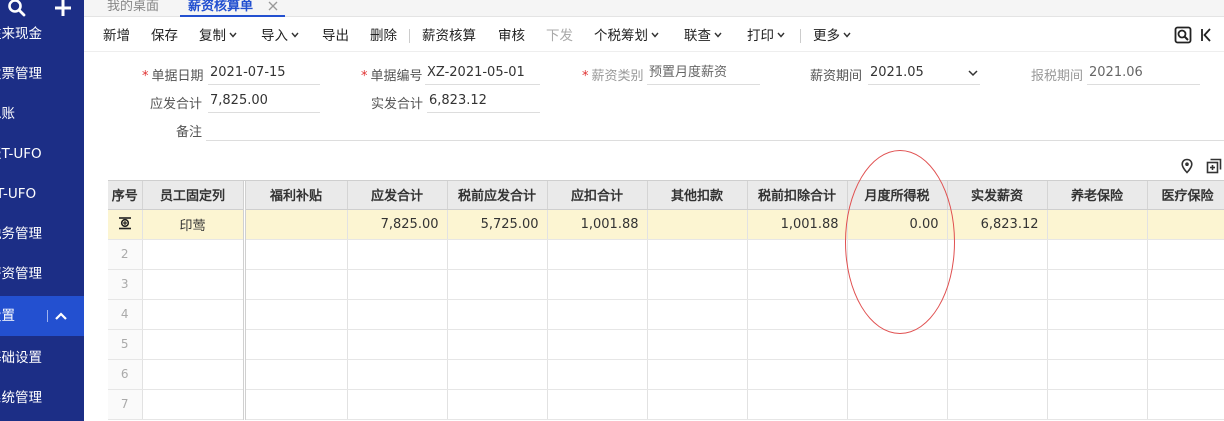 The image size is (1224, 421). I want to click on remark-input, so click(715, 130).